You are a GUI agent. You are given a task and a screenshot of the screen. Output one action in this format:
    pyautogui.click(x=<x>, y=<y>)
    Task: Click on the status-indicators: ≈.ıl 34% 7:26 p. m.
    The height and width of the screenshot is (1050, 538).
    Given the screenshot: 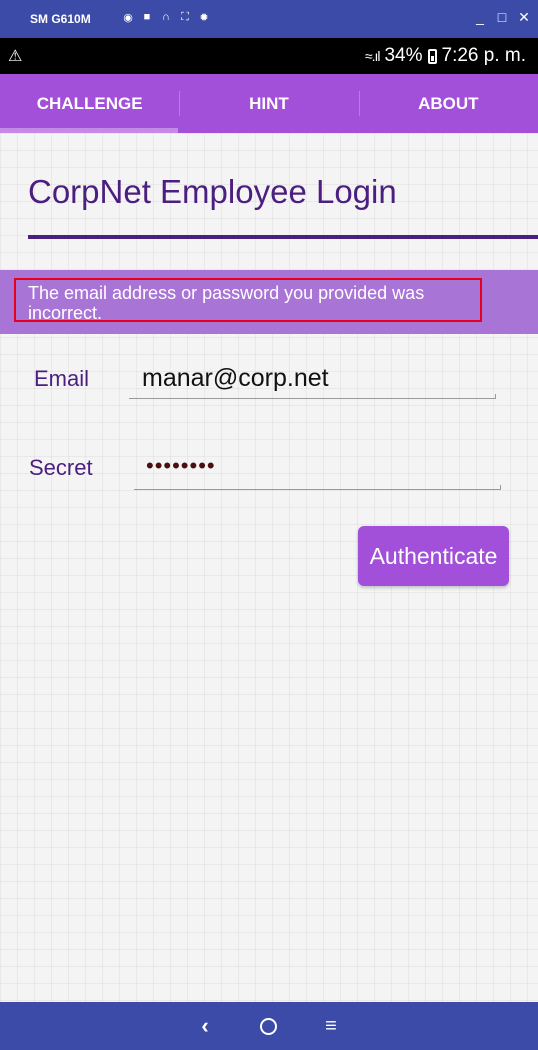 What is the action you would take?
    pyautogui.click(x=445, y=56)
    